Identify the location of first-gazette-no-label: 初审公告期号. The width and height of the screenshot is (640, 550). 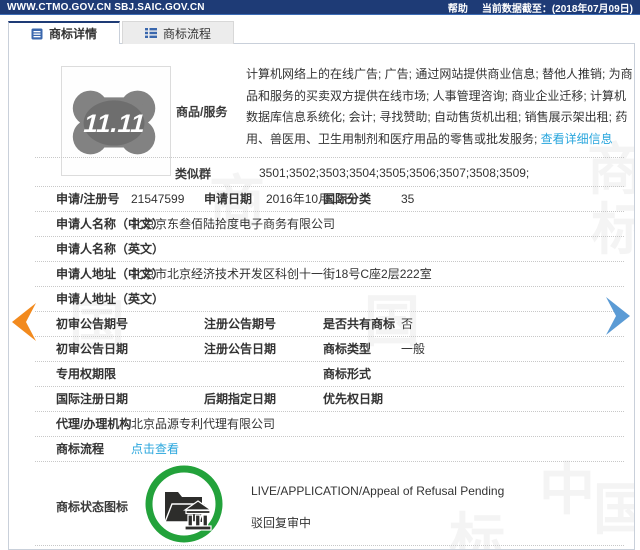
(92, 324).